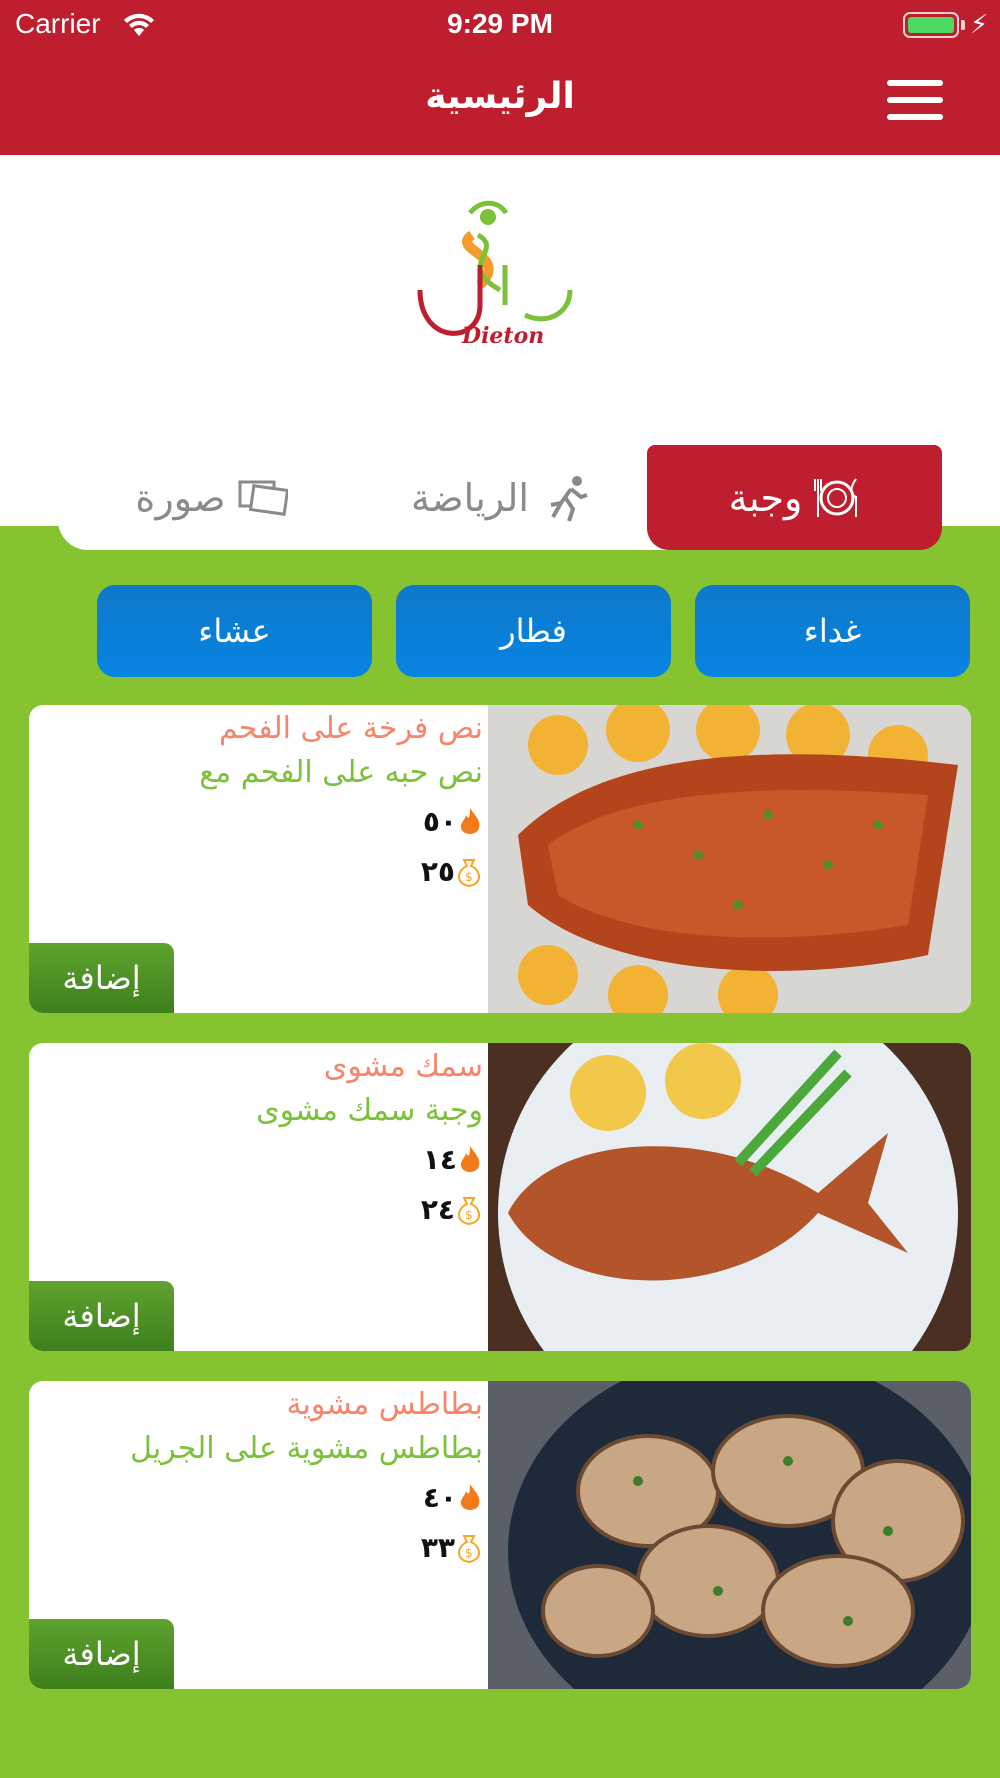  I want to click on running-person-icon, so click(569, 498).